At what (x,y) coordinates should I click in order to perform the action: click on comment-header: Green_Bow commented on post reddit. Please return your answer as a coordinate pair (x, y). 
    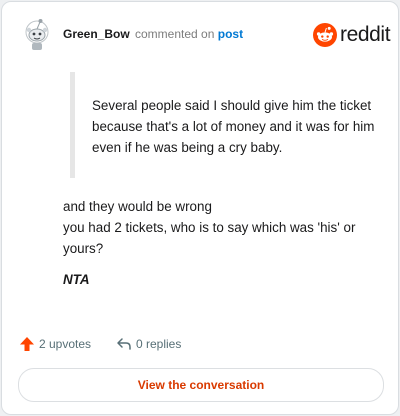
    Looking at the image, I should click on (200, 32).